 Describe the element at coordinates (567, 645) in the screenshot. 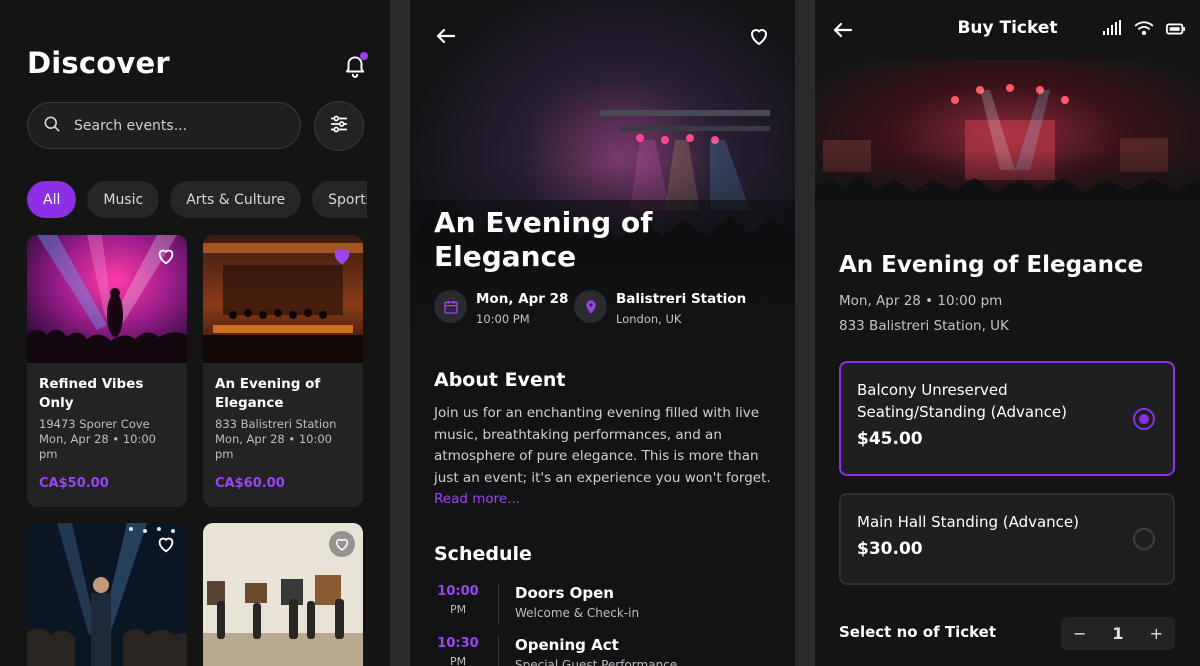

I see `schedule-title: Opening Act` at that location.